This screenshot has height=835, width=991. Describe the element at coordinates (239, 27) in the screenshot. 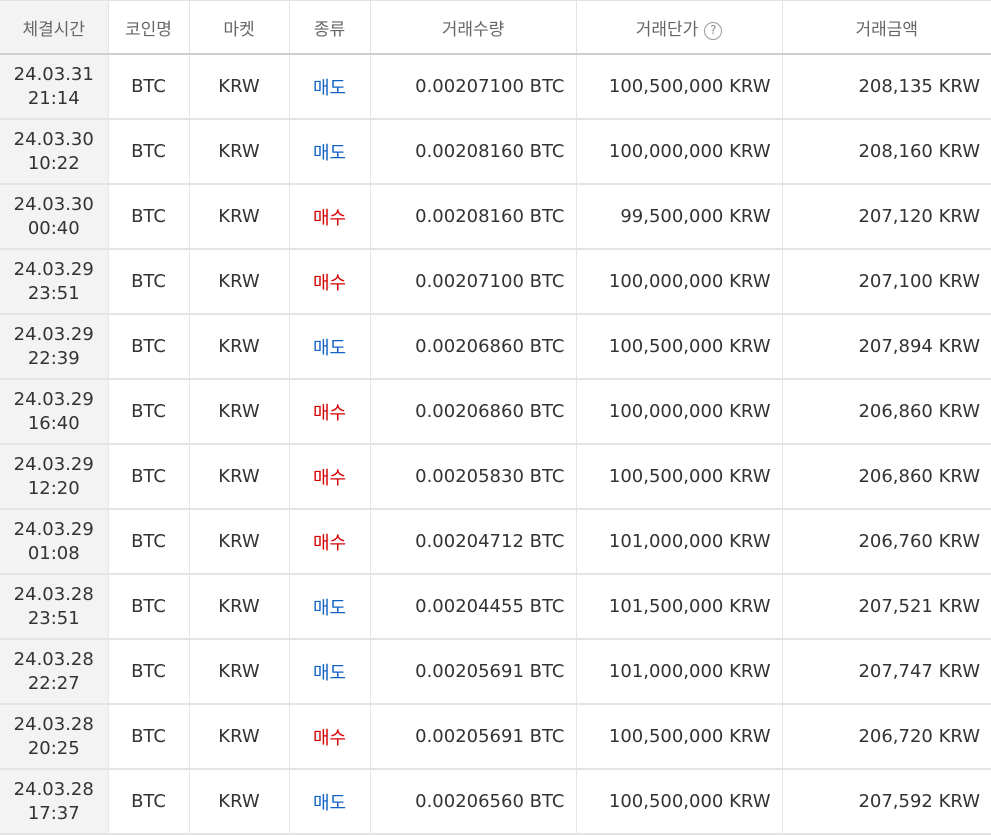

I see `header-market: 마켓` at that location.